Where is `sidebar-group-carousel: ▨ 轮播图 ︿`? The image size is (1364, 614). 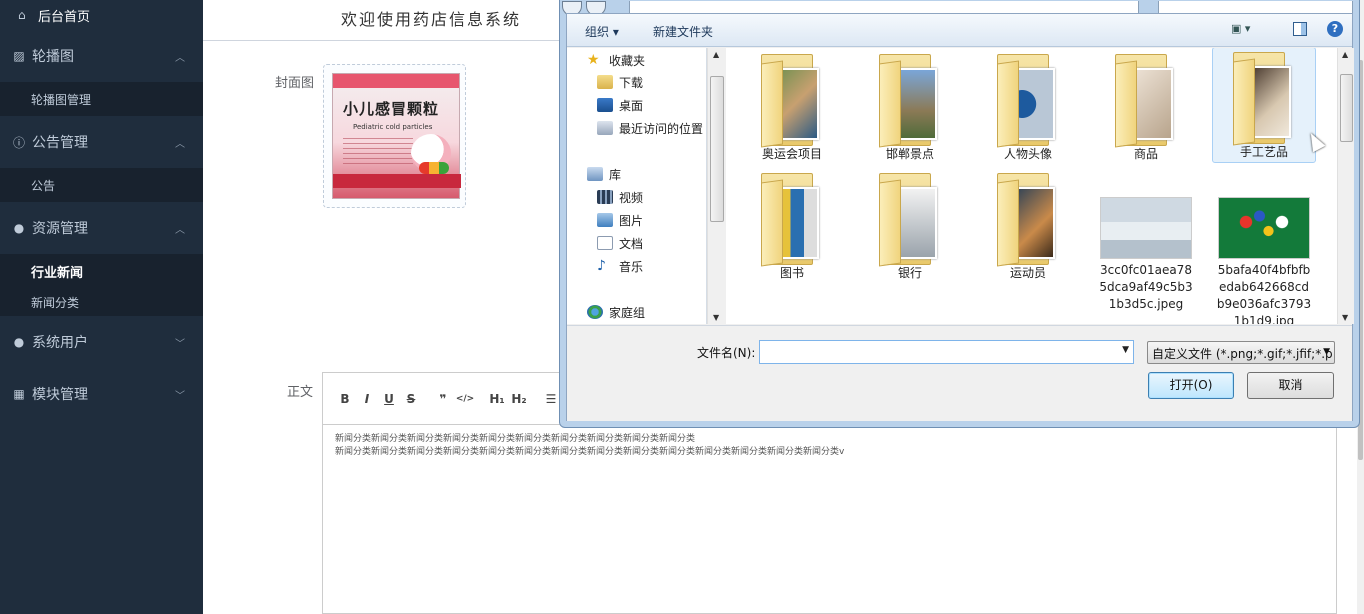
sidebar-group-carousel: ▨ 轮播图 ︿ is located at coordinates (101, 56).